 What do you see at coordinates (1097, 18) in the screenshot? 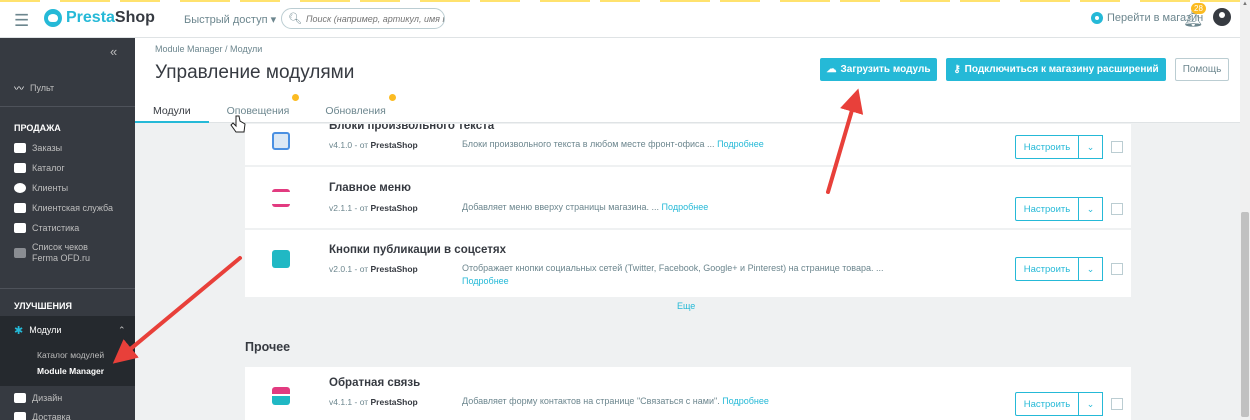
I see `eye-icon` at bounding box center [1097, 18].